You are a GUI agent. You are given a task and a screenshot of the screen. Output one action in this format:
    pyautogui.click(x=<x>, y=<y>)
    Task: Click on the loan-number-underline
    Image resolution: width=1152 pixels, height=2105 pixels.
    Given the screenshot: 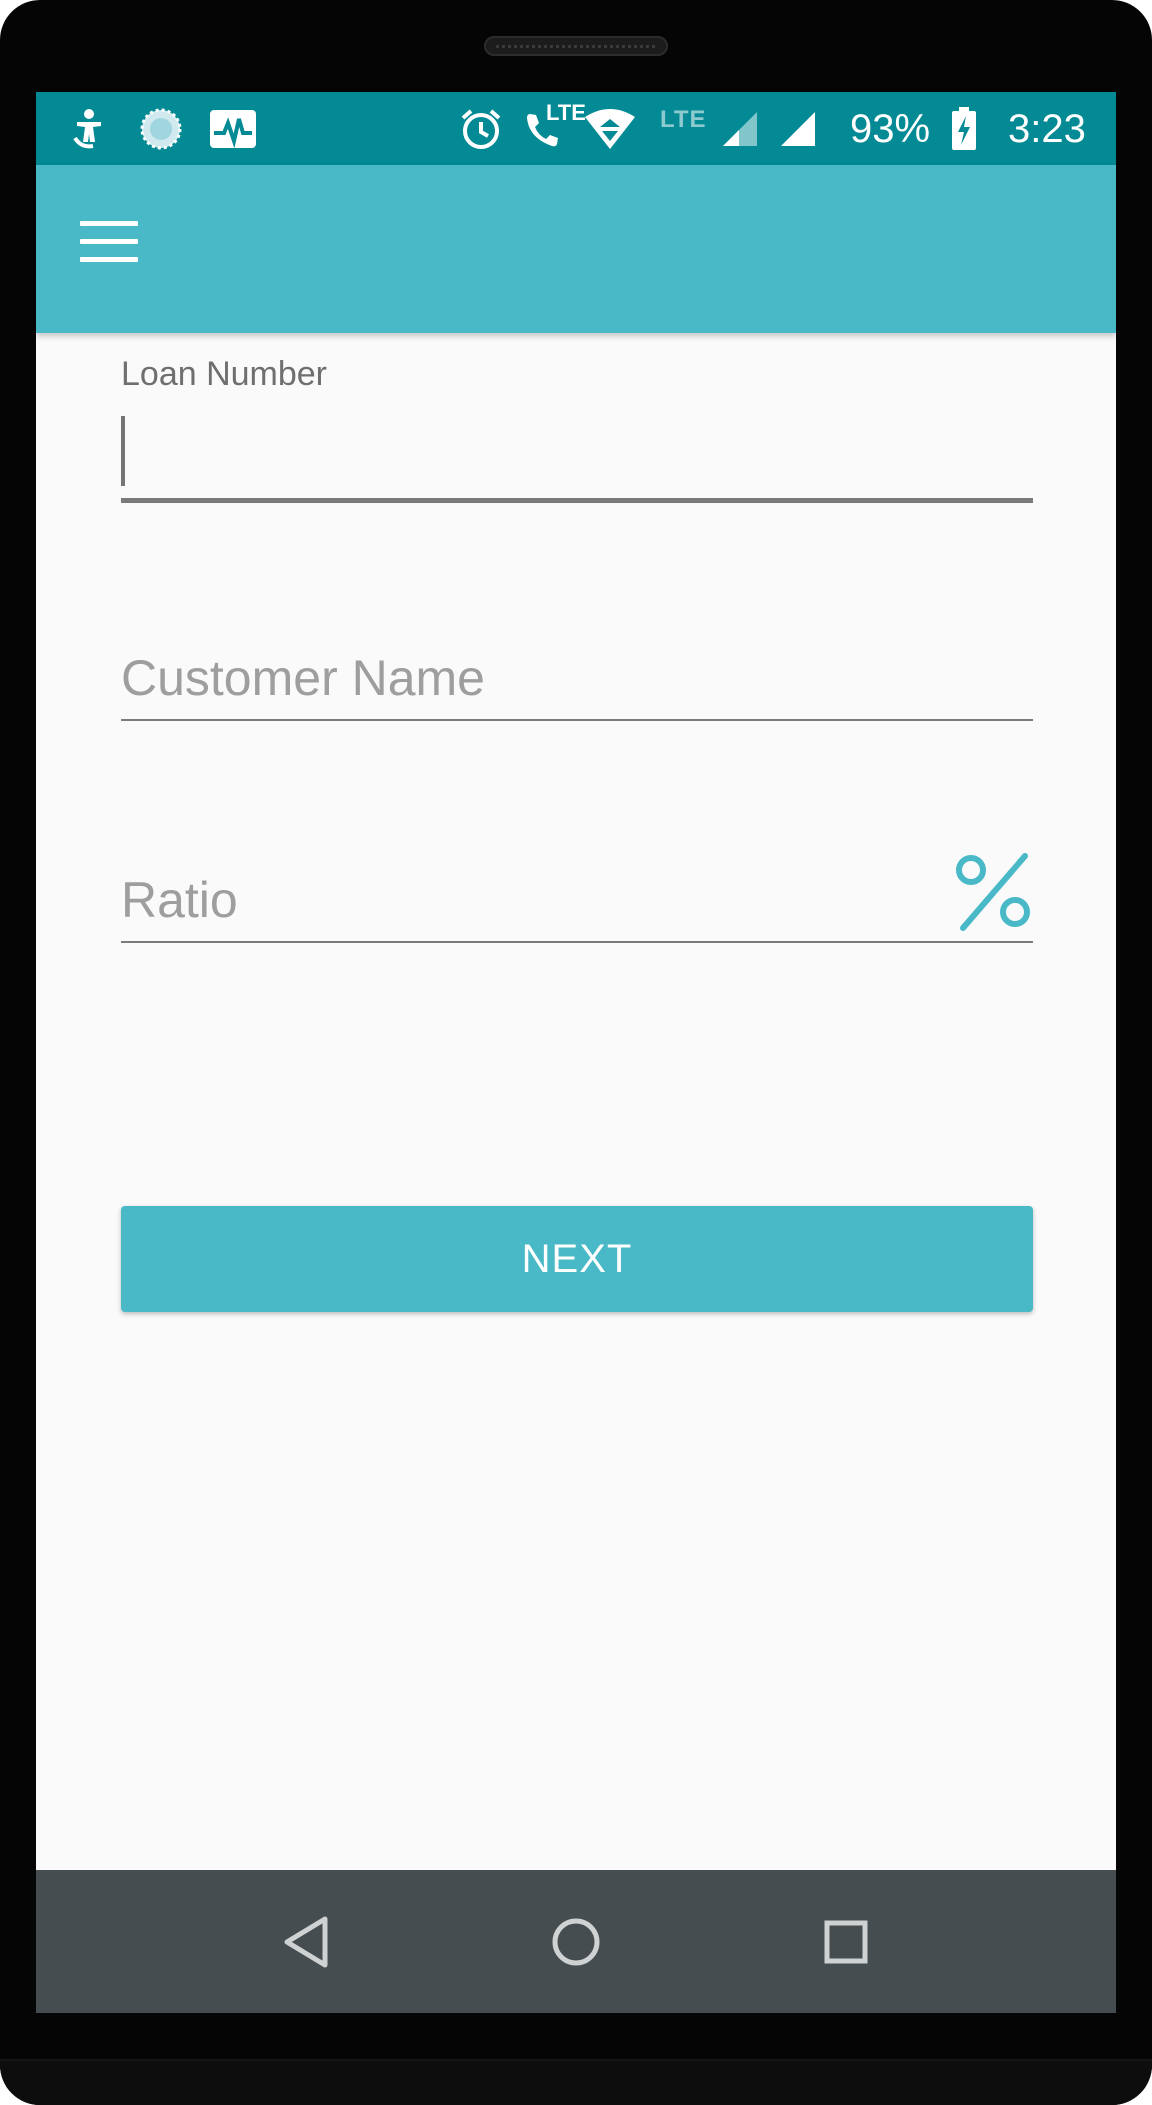 What is the action you would take?
    pyautogui.click(x=577, y=500)
    